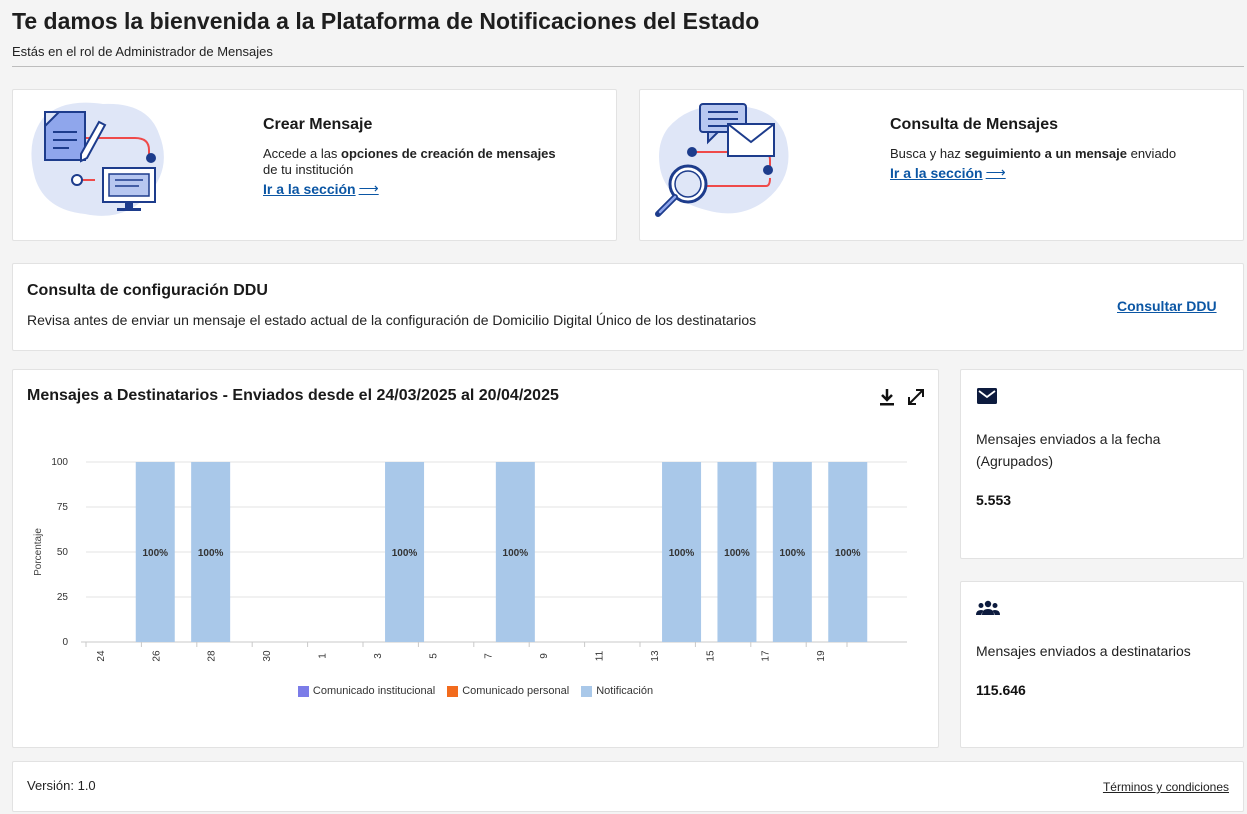 This screenshot has height=814, width=1247. Describe the element at coordinates (710, 656) in the screenshot. I see `x-tick-label: 15` at that location.